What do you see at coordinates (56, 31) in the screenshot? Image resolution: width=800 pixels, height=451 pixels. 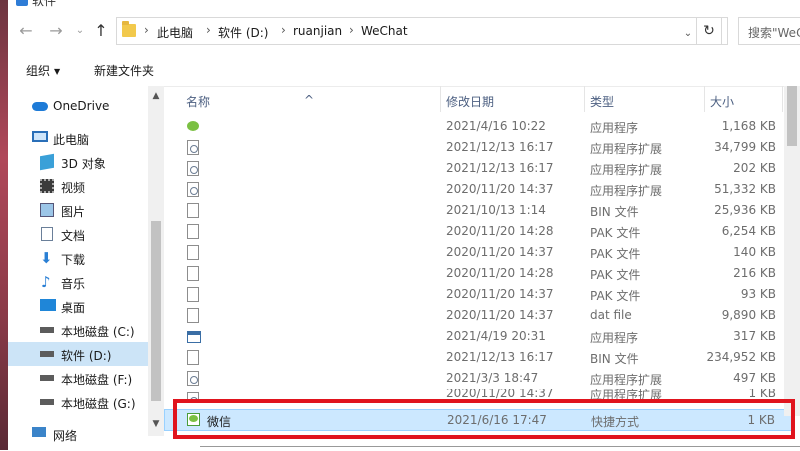 I see `forward-arrow-icon: →` at bounding box center [56, 31].